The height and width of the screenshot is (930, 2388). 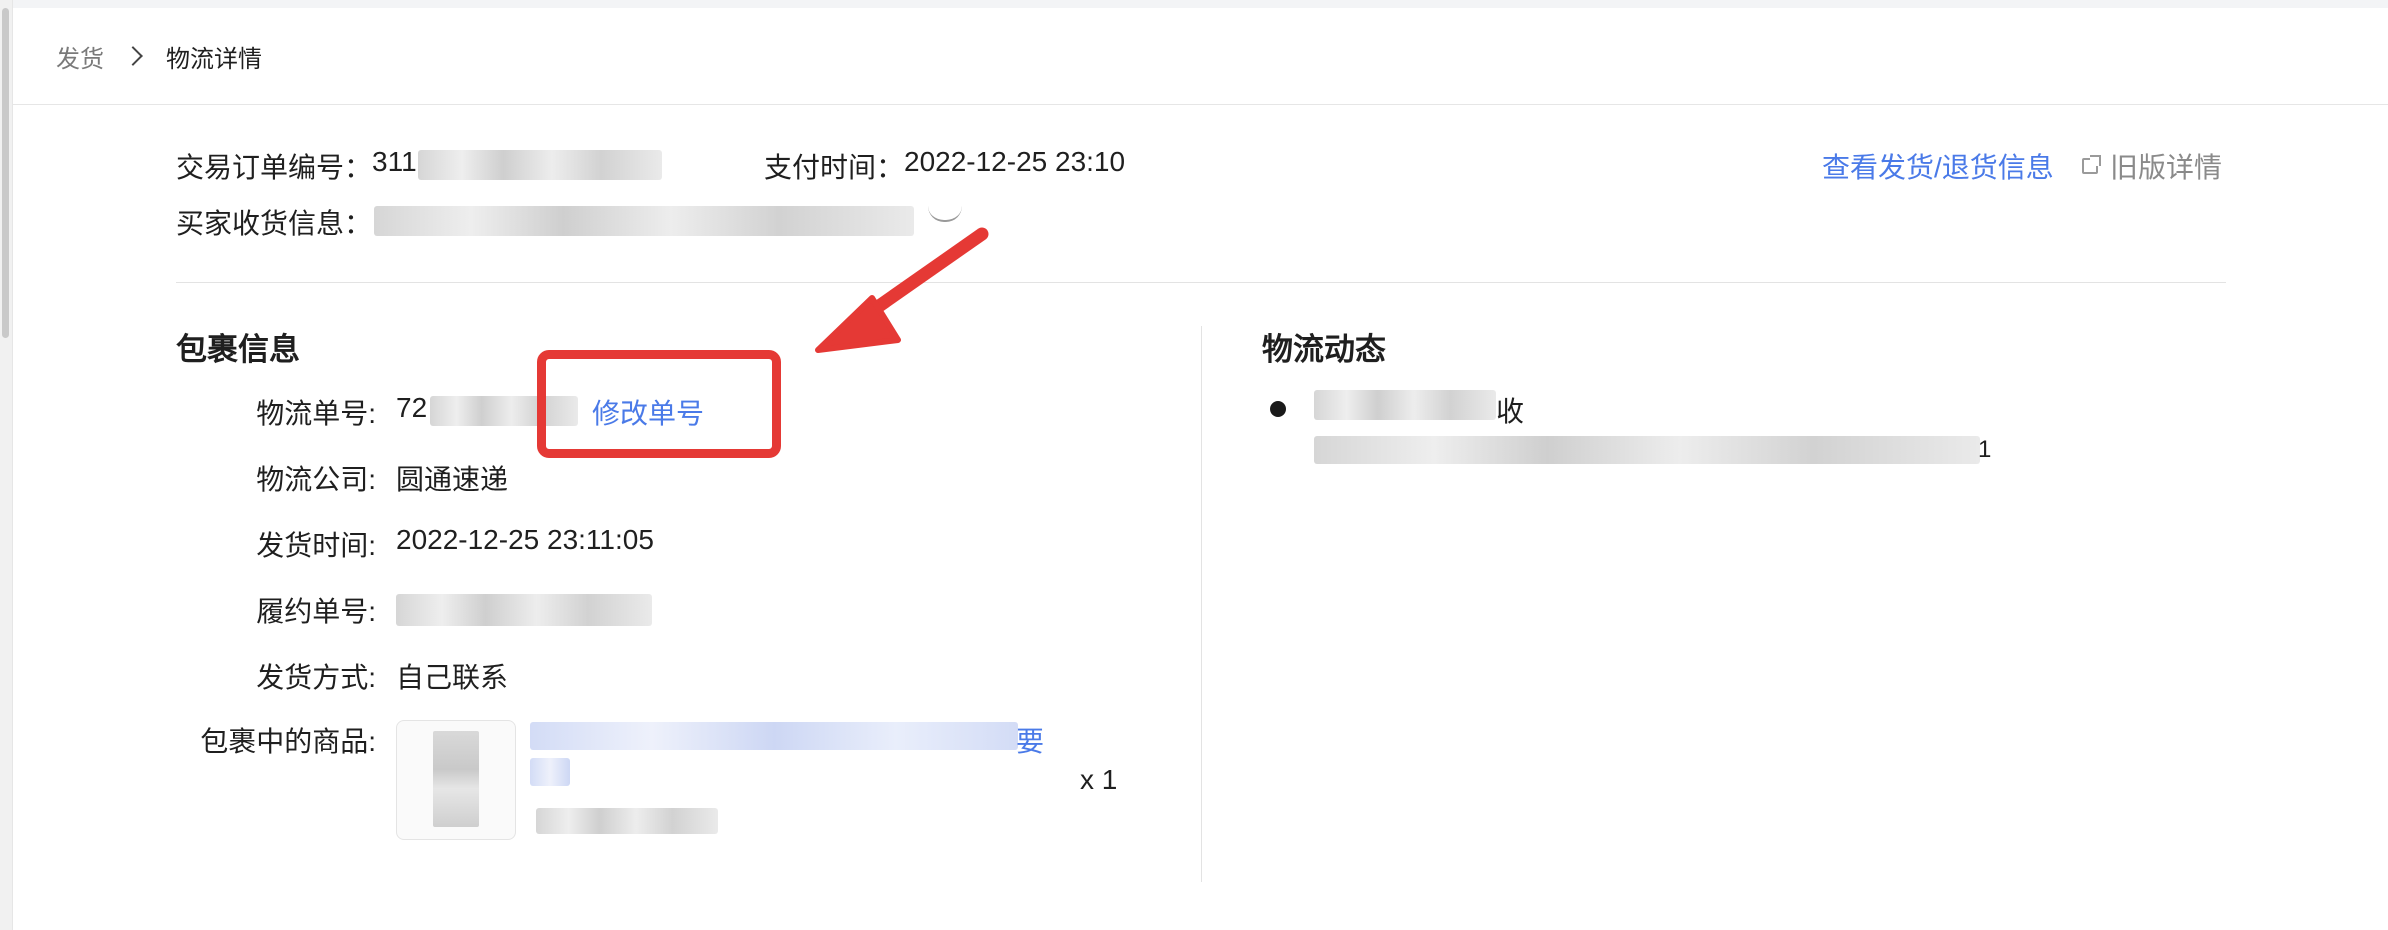 What do you see at coordinates (902, 290) in the screenshot?
I see `arrow-annotation-icon` at bounding box center [902, 290].